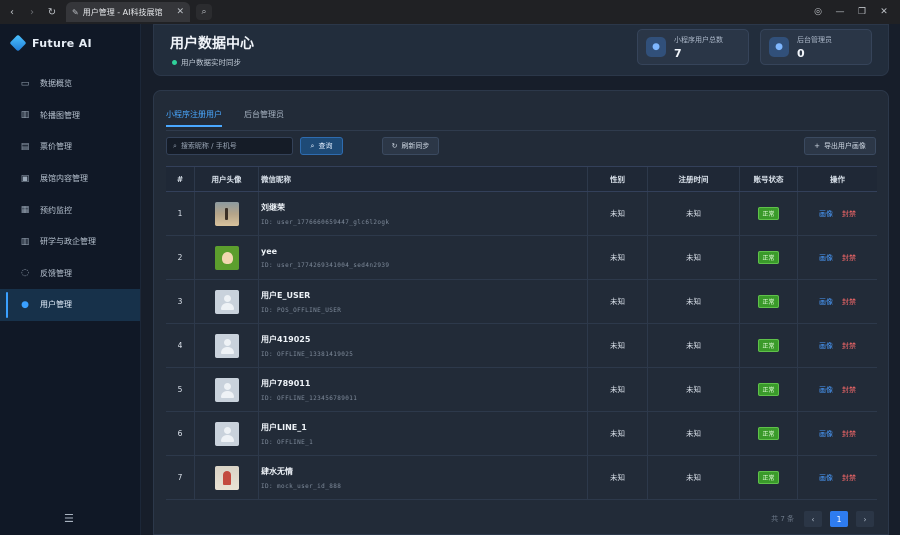 This screenshot has height=535, width=900. What do you see at coordinates (12, 12) in the screenshot?
I see `back-icon: ‹` at bounding box center [12, 12].